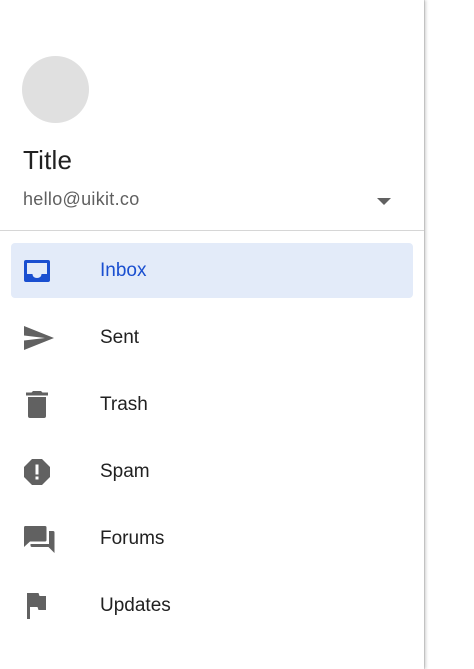  I want to click on forums-icon, so click(39, 539).